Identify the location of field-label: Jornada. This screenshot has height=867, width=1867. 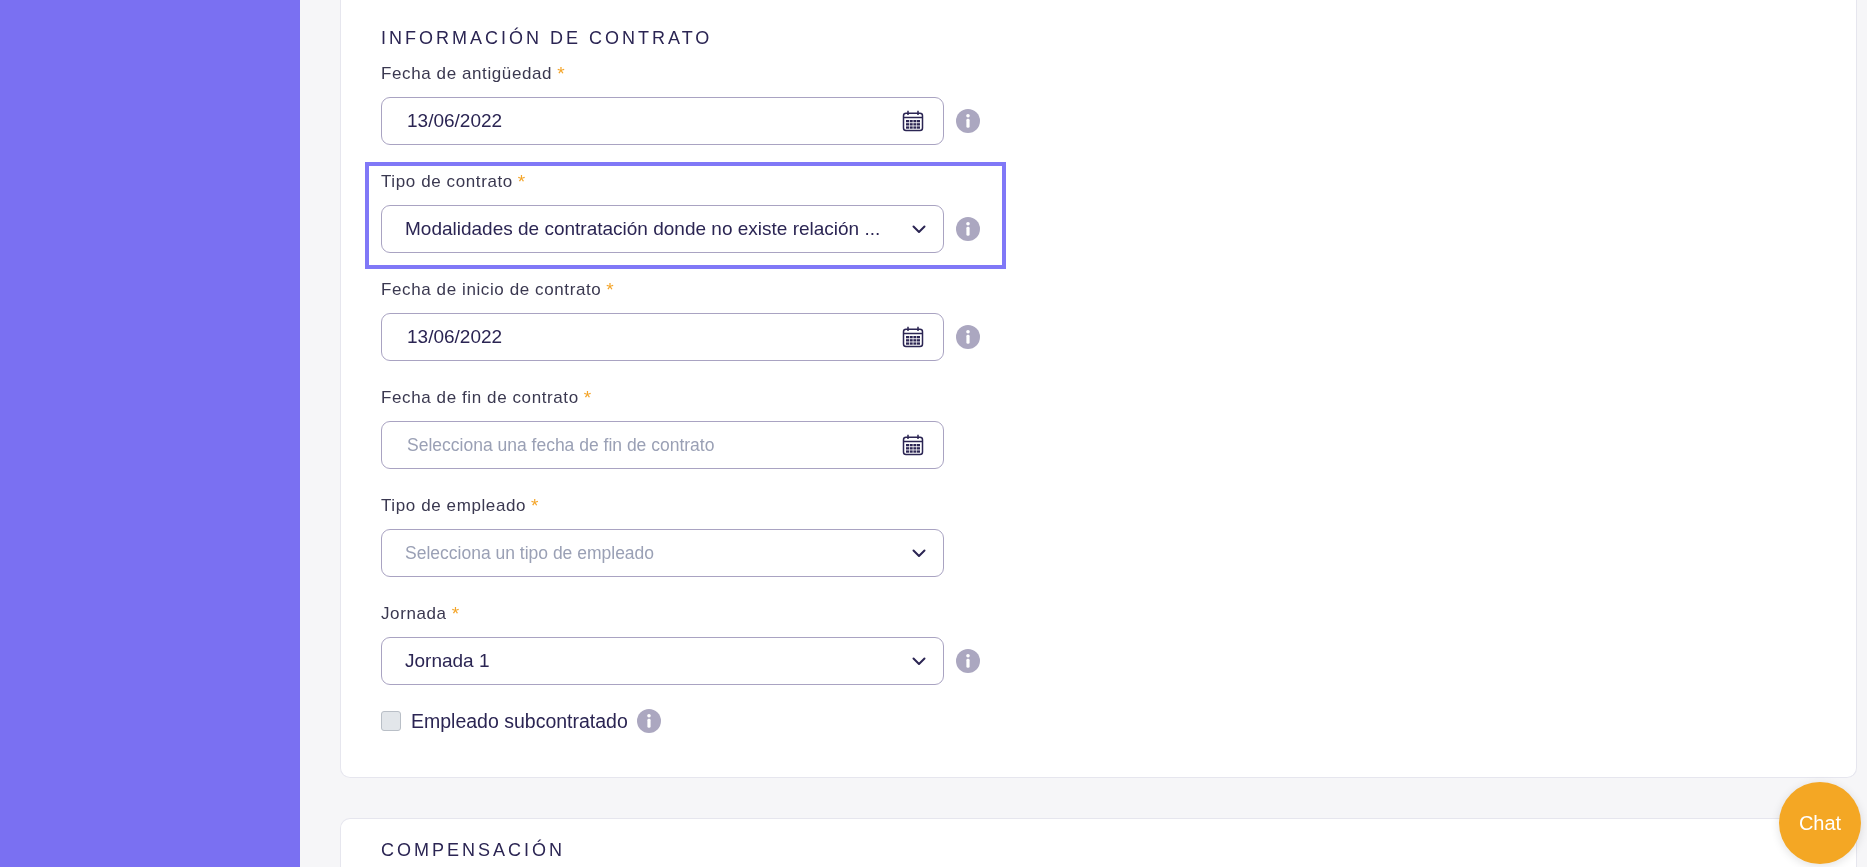
(414, 613).